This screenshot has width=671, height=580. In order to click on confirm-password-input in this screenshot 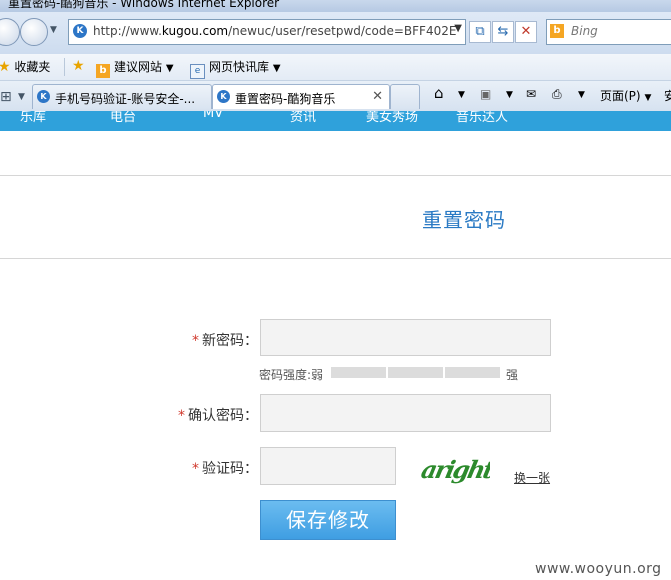, I will do `click(405, 413)`.